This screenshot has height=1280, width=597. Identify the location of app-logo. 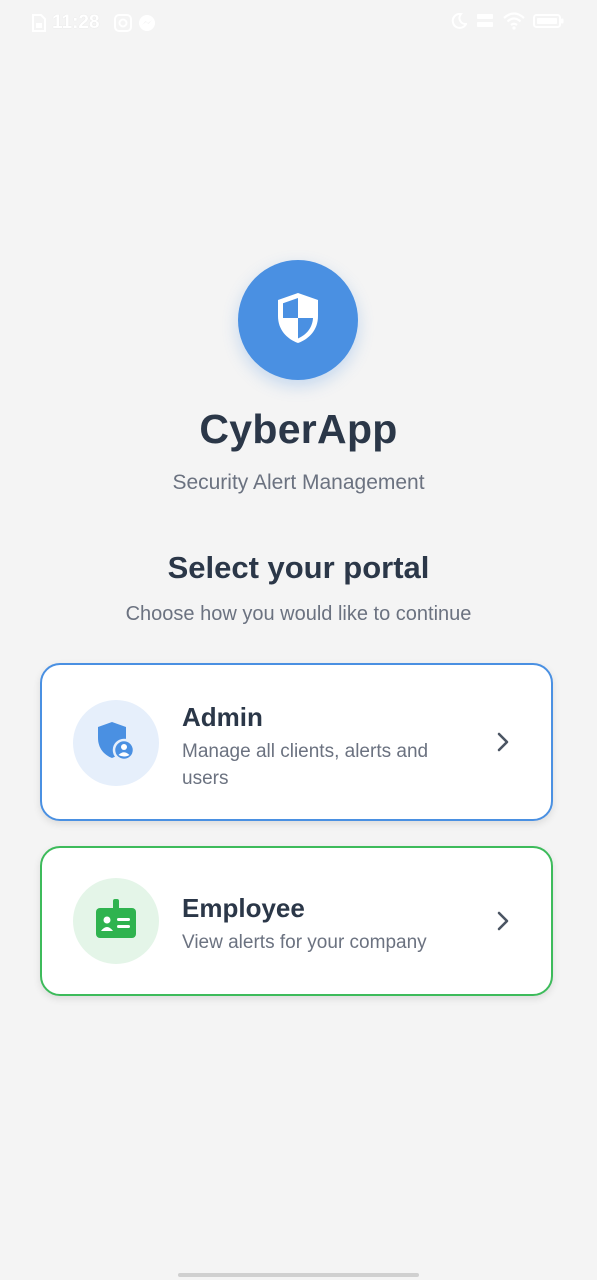
(298, 320).